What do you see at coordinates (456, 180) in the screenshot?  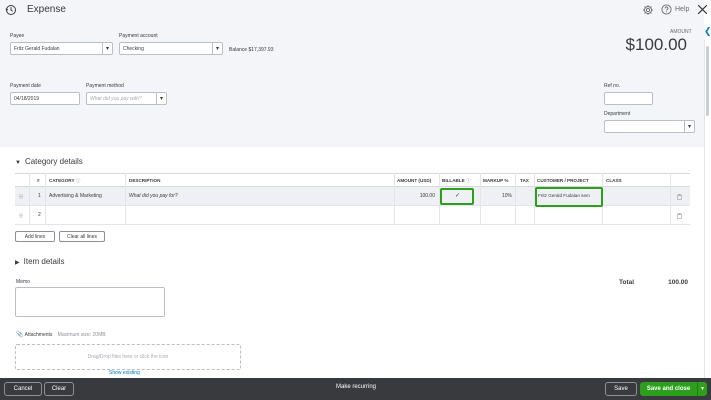 I see `col-billable: BILLABLE ⓘ` at bounding box center [456, 180].